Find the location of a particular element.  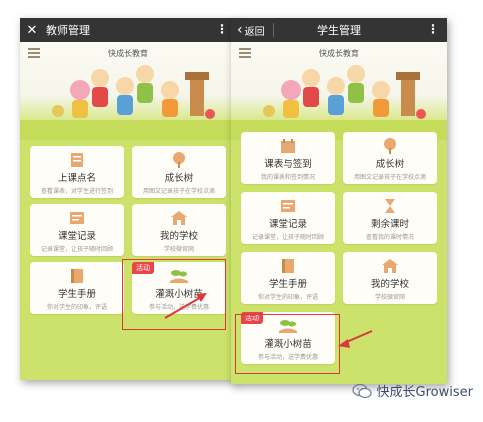

watermark-text: 快成长Growiser is located at coordinates (424, 392).